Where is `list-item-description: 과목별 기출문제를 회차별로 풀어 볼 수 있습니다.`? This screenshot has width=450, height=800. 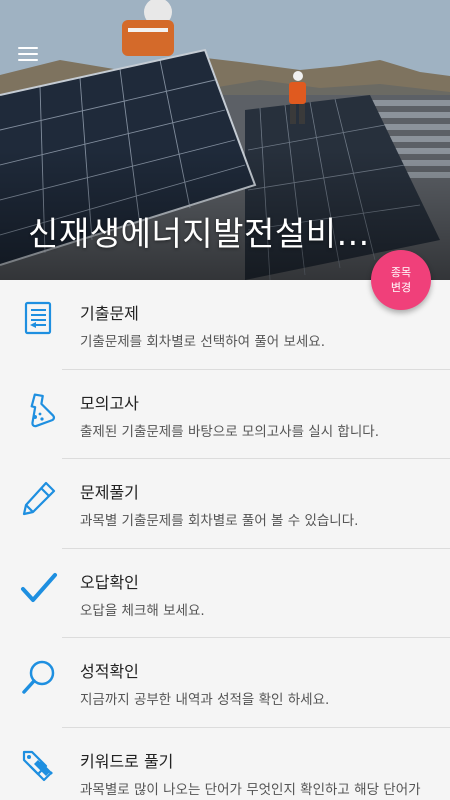
list-item-description: 과목별 기출문제를 회차별로 풀어 볼 수 있습니다. is located at coordinates (219, 521).